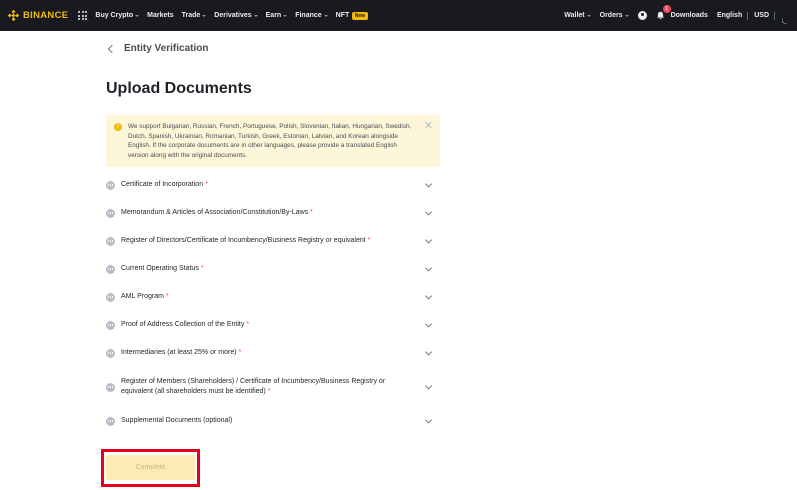  I want to click on nav-buy-crypto: Buy Crypto, so click(117, 15).